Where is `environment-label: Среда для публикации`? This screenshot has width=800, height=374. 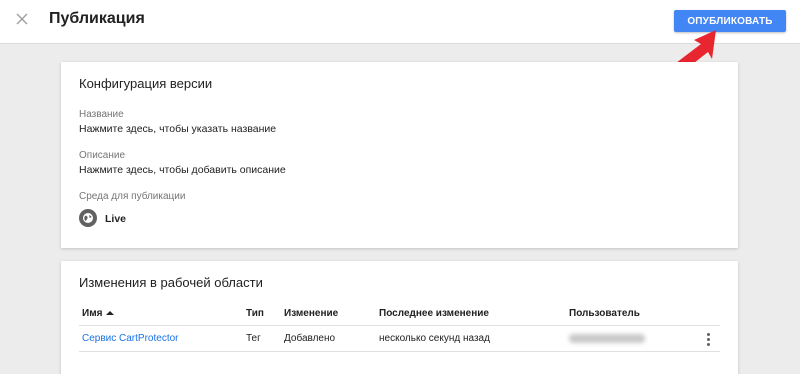 environment-label: Среда для публикации is located at coordinates (132, 196).